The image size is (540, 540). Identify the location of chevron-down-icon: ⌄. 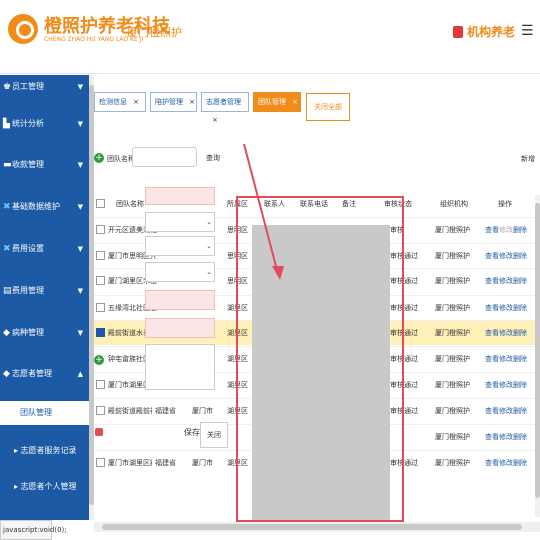
(209, 246).